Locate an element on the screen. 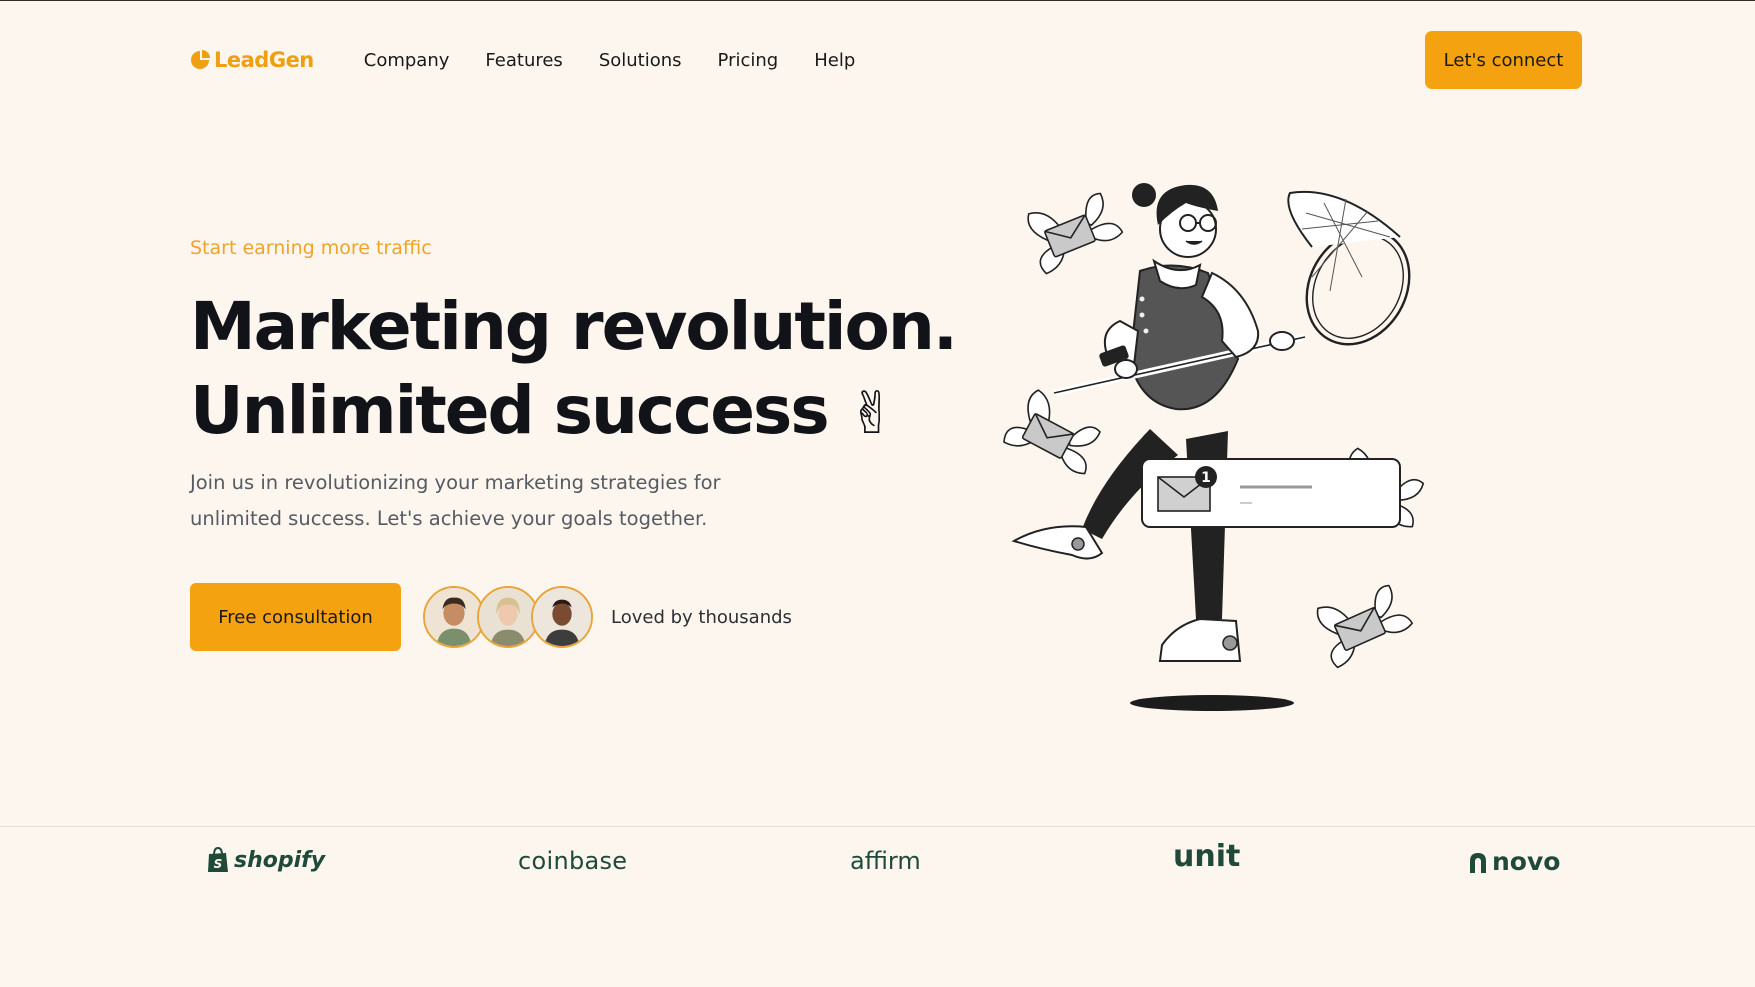 The width and height of the screenshot is (1755, 987). notification-count-badge: 1 is located at coordinates (1206, 478).